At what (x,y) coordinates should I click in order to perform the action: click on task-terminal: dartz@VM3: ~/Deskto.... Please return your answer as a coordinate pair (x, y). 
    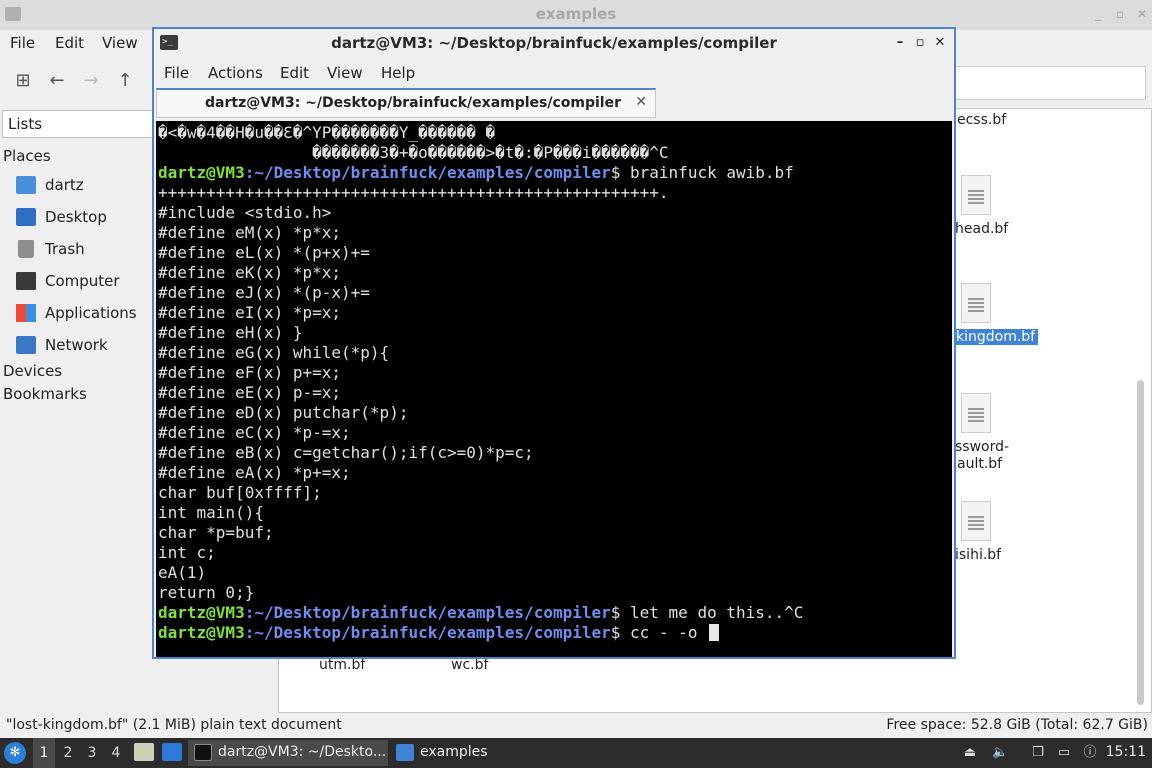
    Looking at the image, I should click on (288, 753).